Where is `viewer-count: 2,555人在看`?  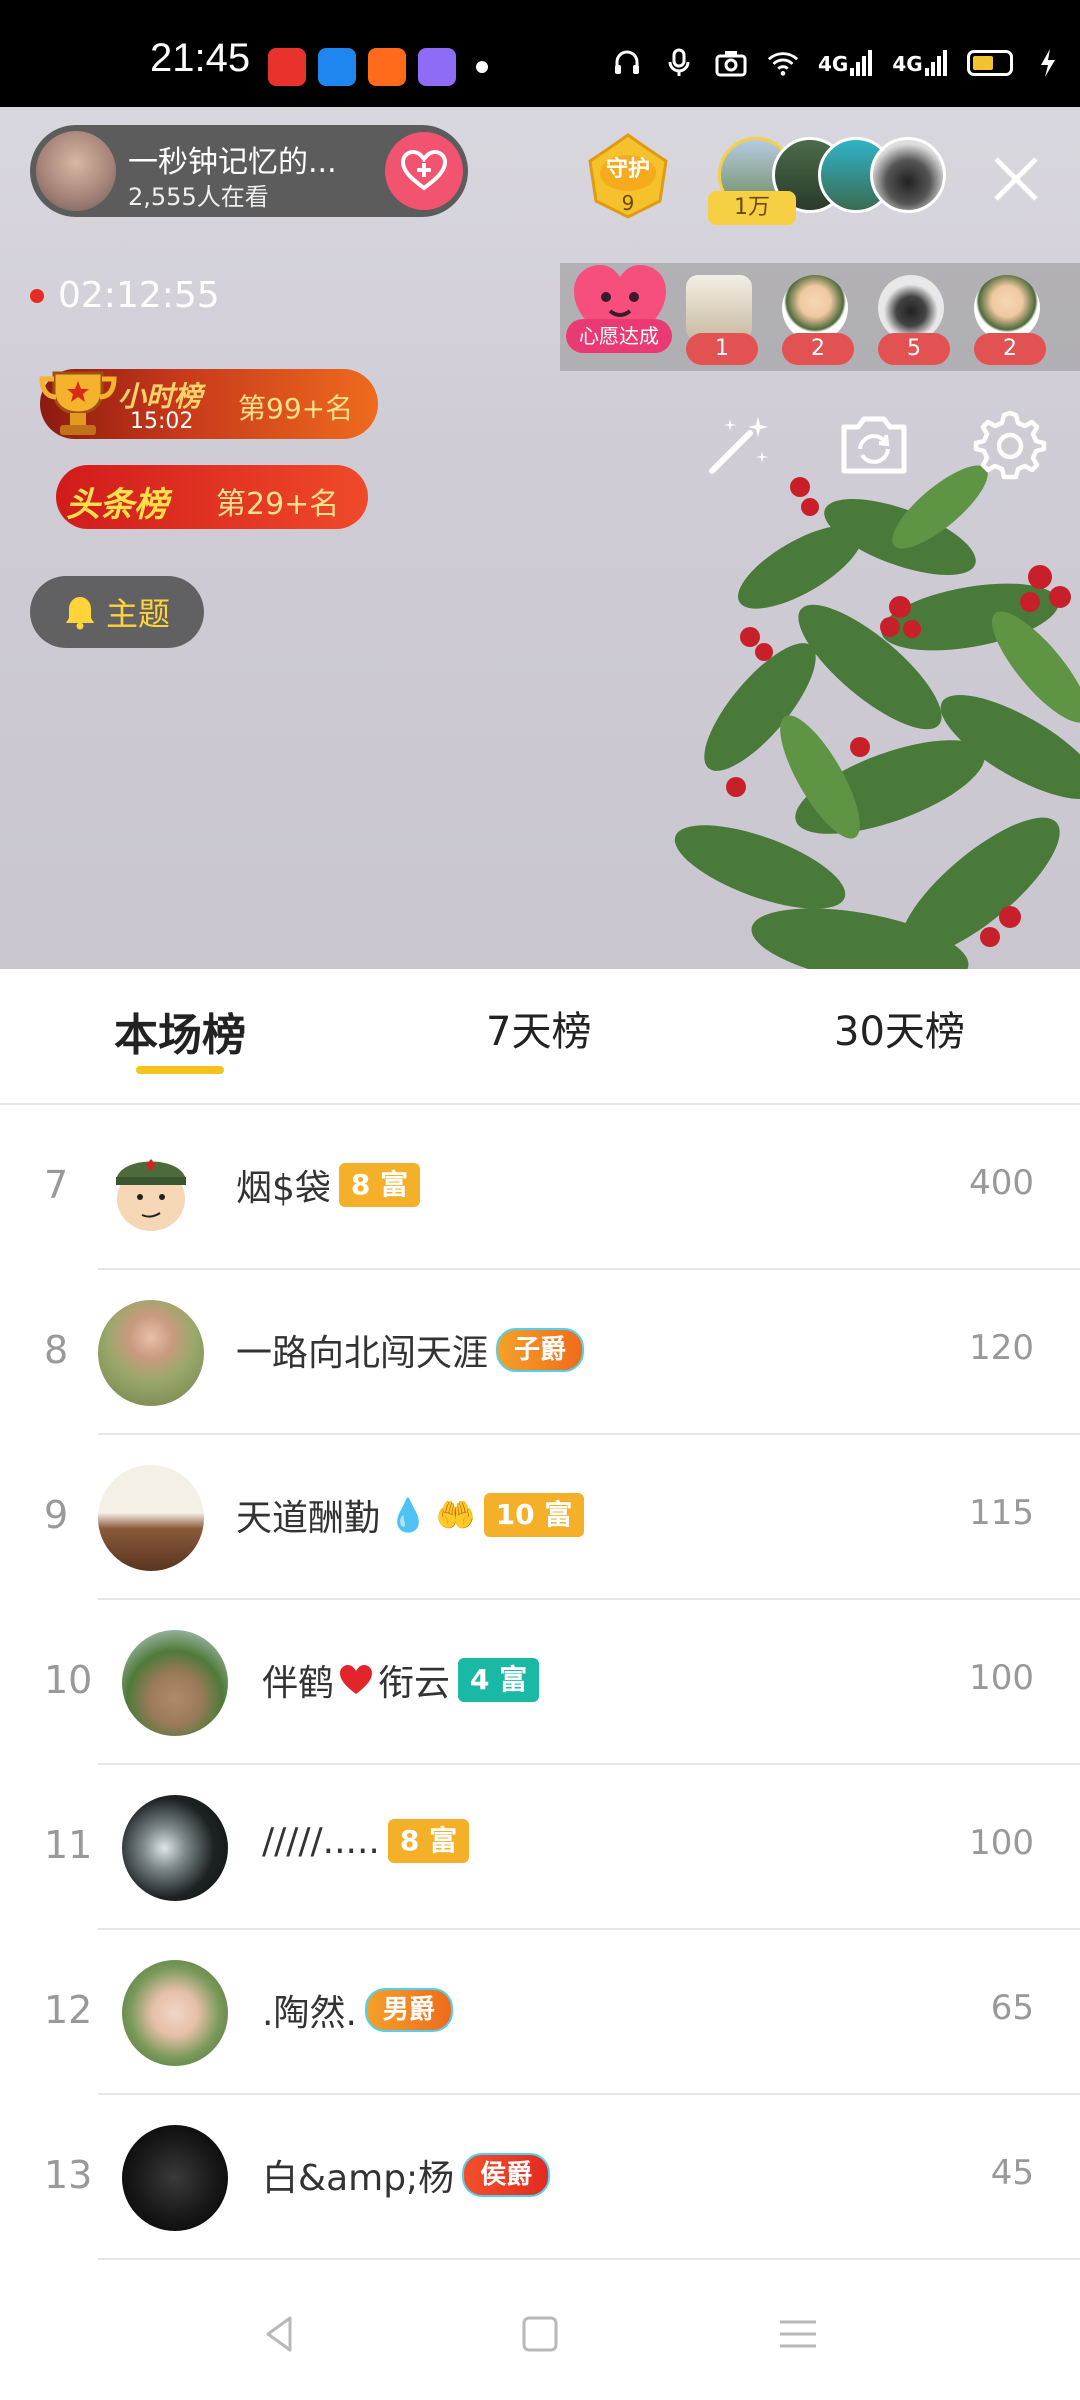 viewer-count: 2,555人在看 is located at coordinates (198, 197).